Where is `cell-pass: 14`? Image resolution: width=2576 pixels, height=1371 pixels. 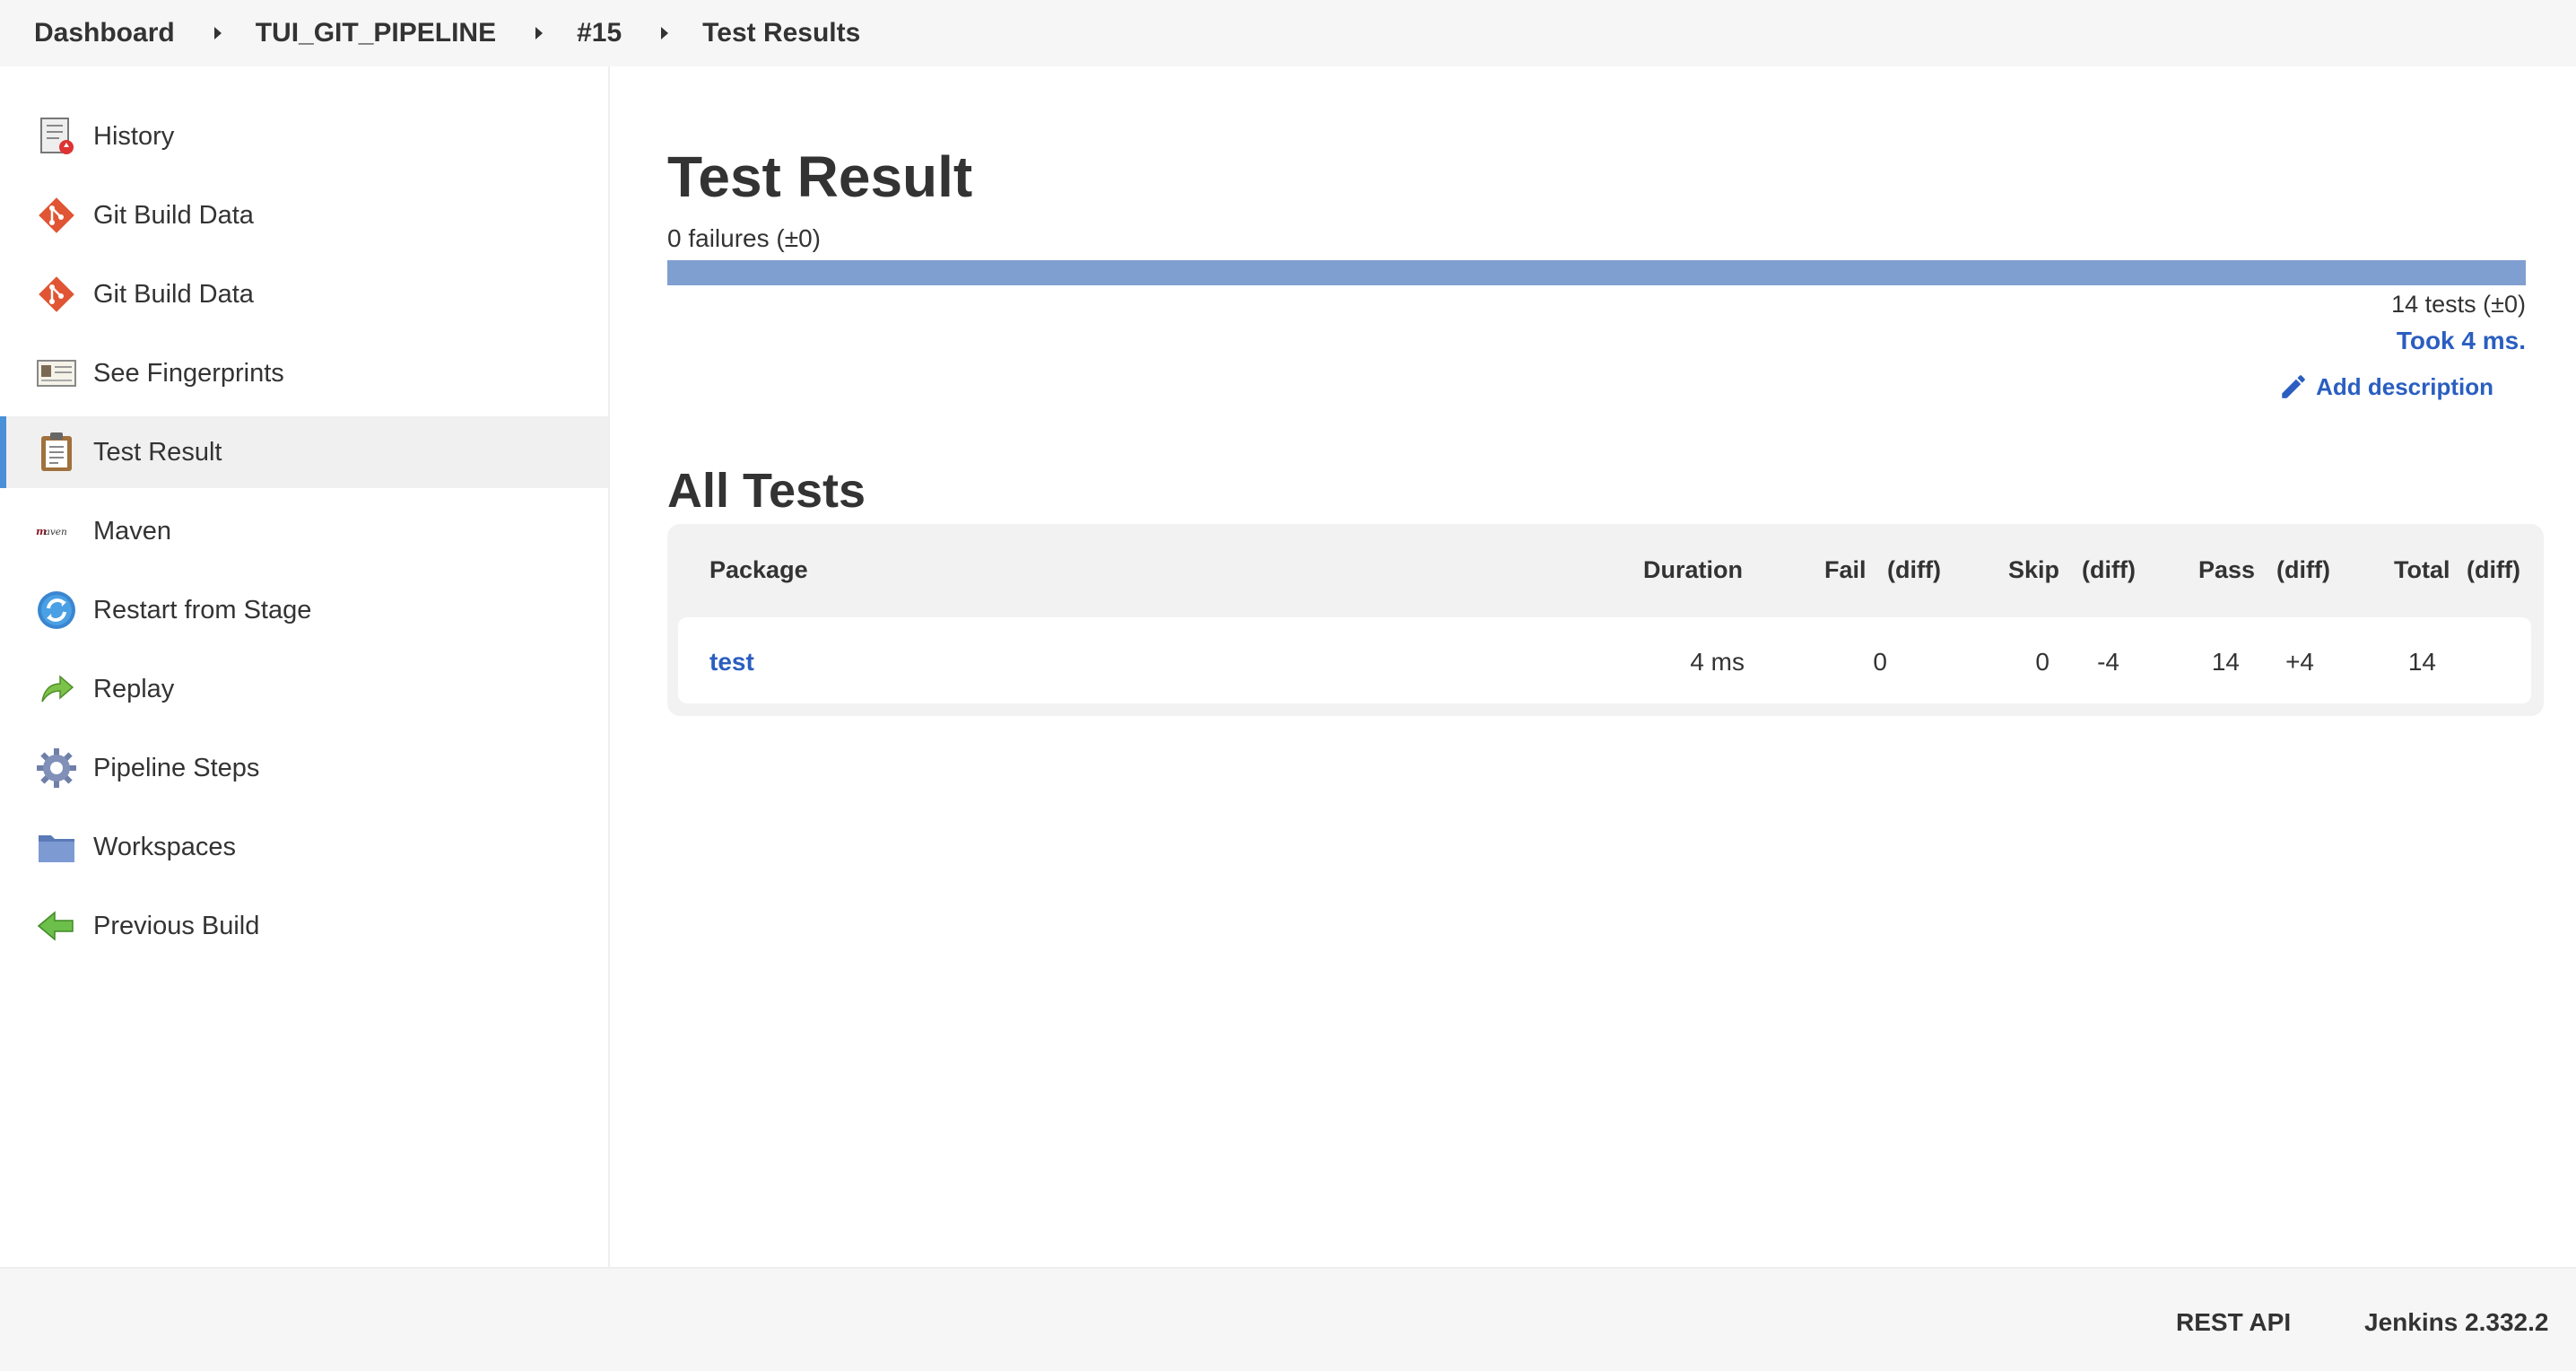
cell-pass: 14 is located at coordinates (2225, 662).